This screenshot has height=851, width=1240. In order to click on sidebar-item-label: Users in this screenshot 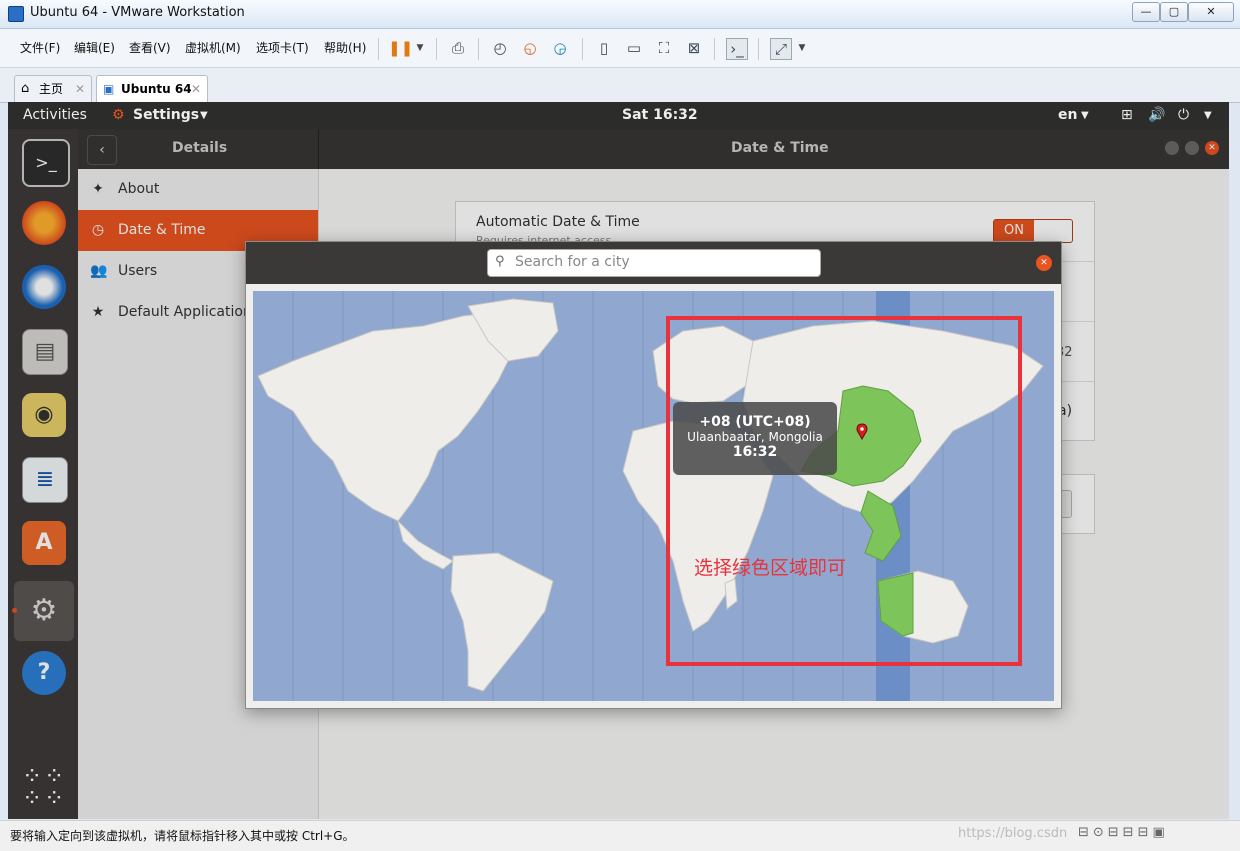, I will do `click(138, 271)`.